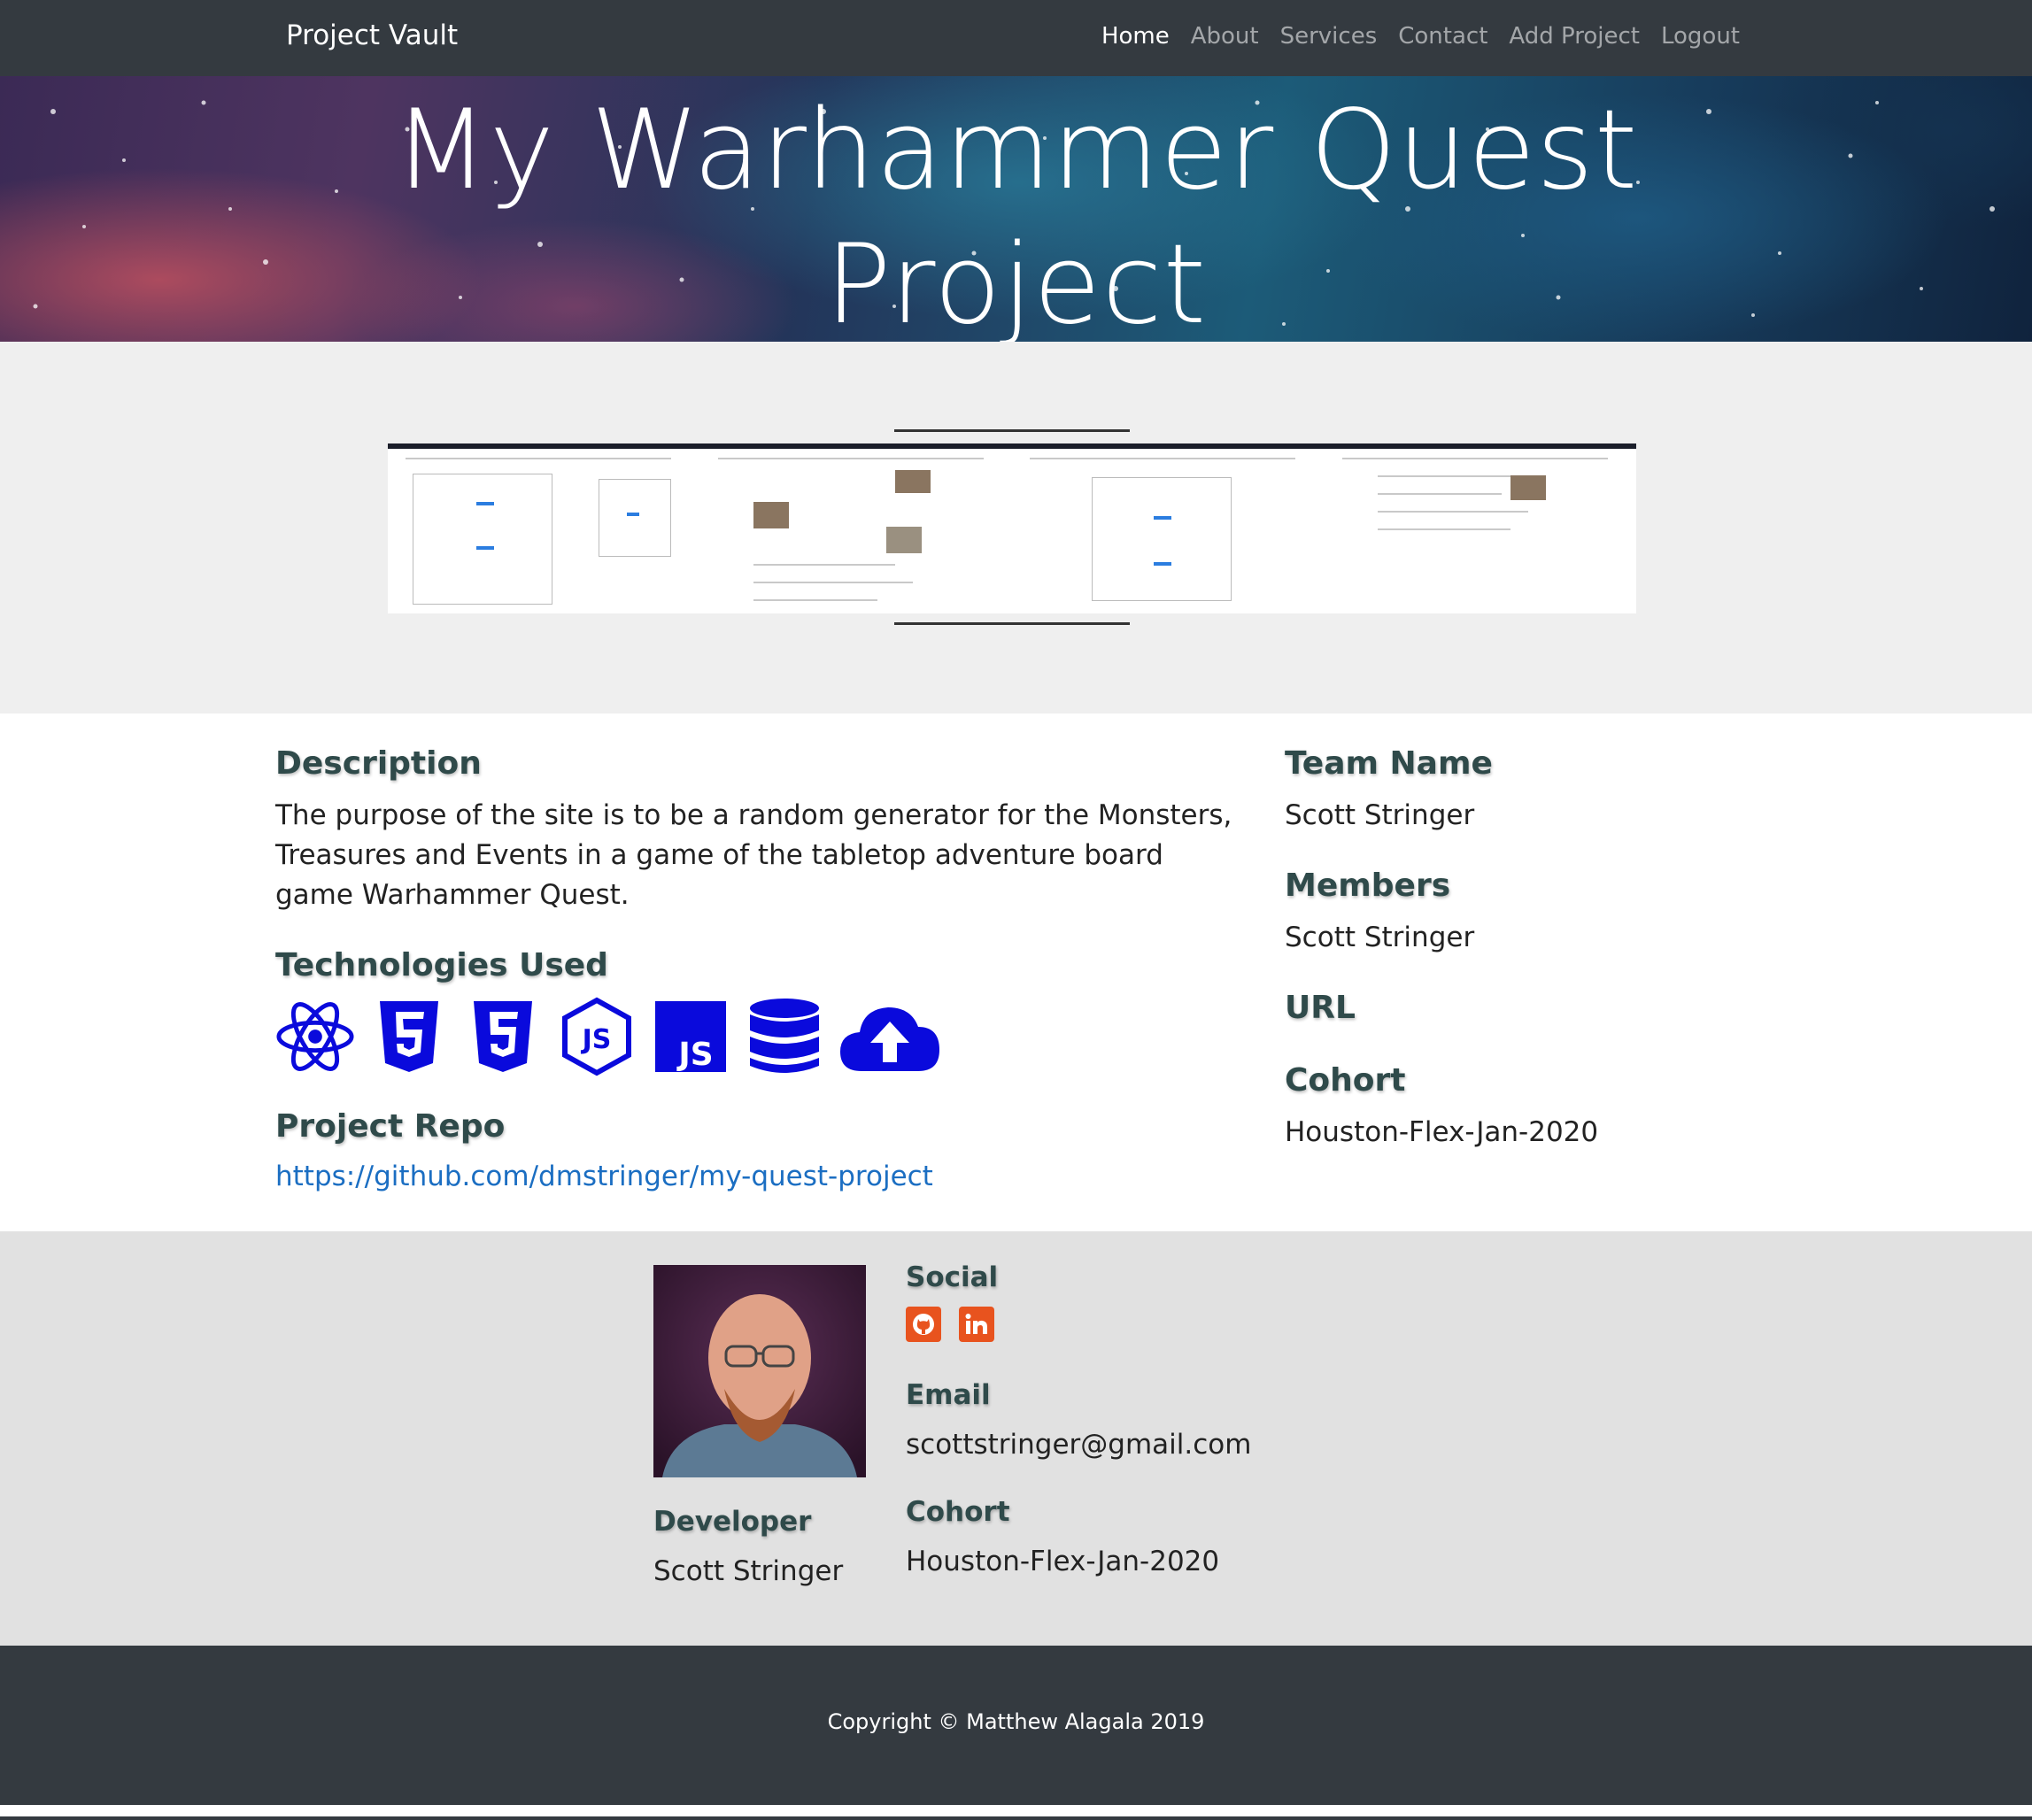 The width and height of the screenshot is (2032, 1820). I want to click on react-icon, so click(315, 1036).